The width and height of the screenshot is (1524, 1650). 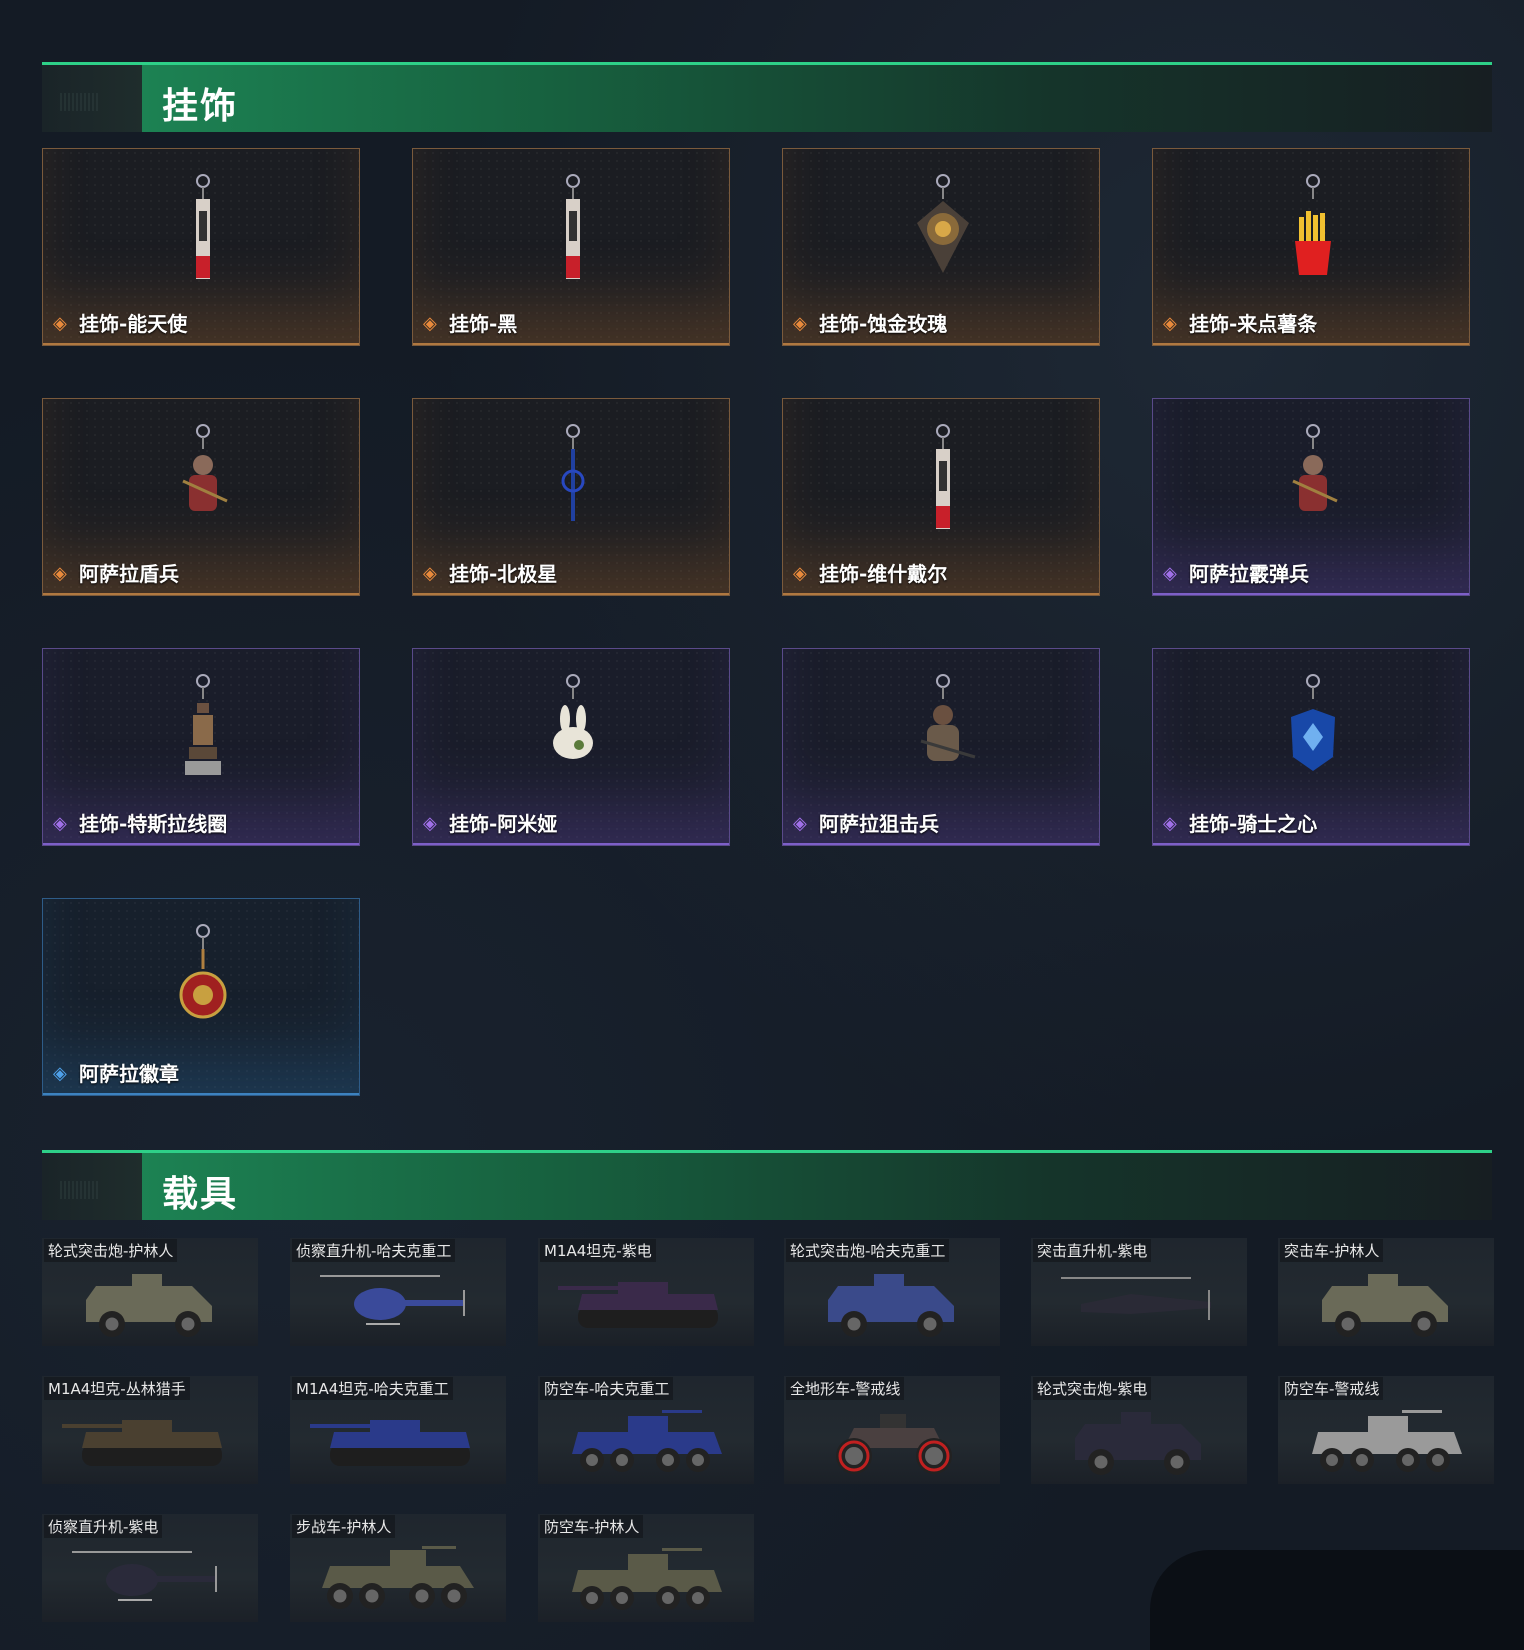 I want to click on tesla-coil-icon, so click(x=203, y=724).